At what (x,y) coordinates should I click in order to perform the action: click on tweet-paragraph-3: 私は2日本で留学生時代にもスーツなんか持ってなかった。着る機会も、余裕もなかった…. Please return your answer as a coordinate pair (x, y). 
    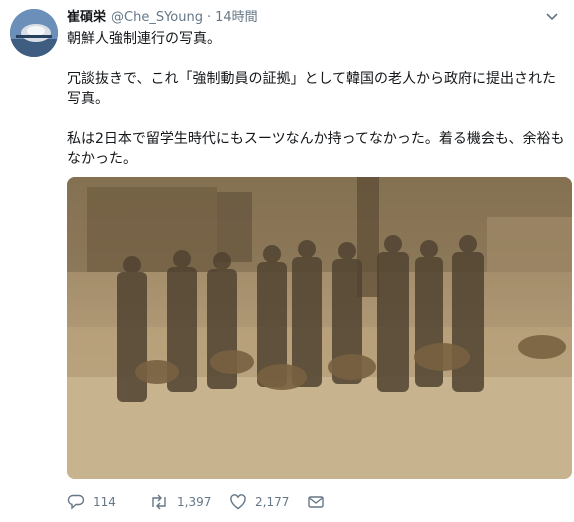
    Looking at the image, I should click on (316, 149).